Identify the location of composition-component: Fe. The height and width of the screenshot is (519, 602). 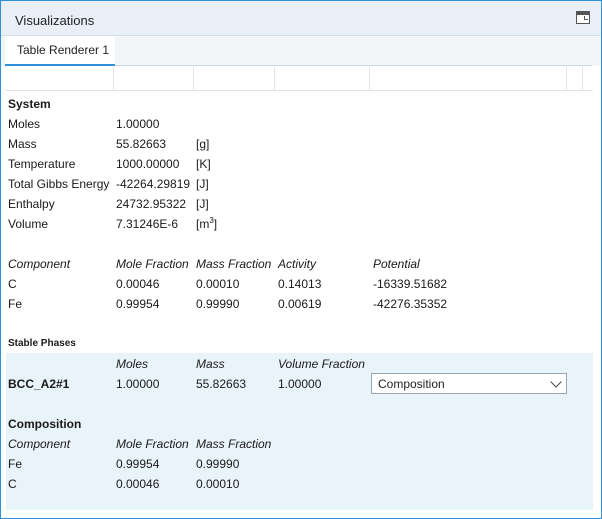
(15, 464).